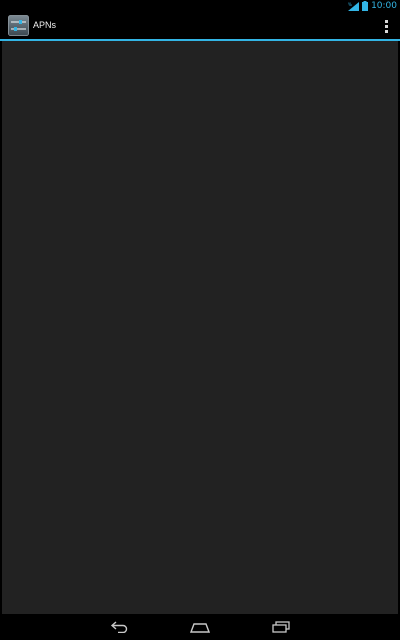  I want to click on battery-icon, so click(365, 6).